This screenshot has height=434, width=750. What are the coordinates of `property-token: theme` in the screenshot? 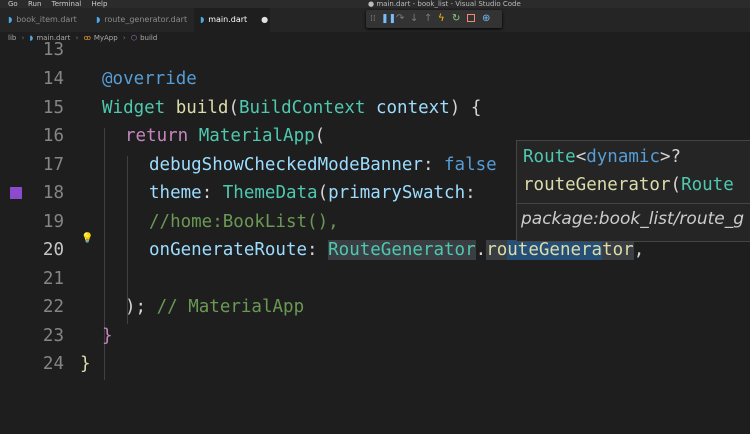 It's located at (175, 193).